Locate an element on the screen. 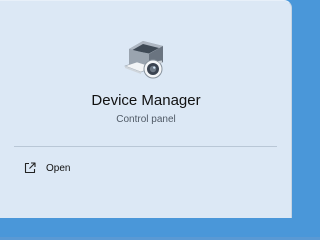  open-external-icon is located at coordinates (30, 168).